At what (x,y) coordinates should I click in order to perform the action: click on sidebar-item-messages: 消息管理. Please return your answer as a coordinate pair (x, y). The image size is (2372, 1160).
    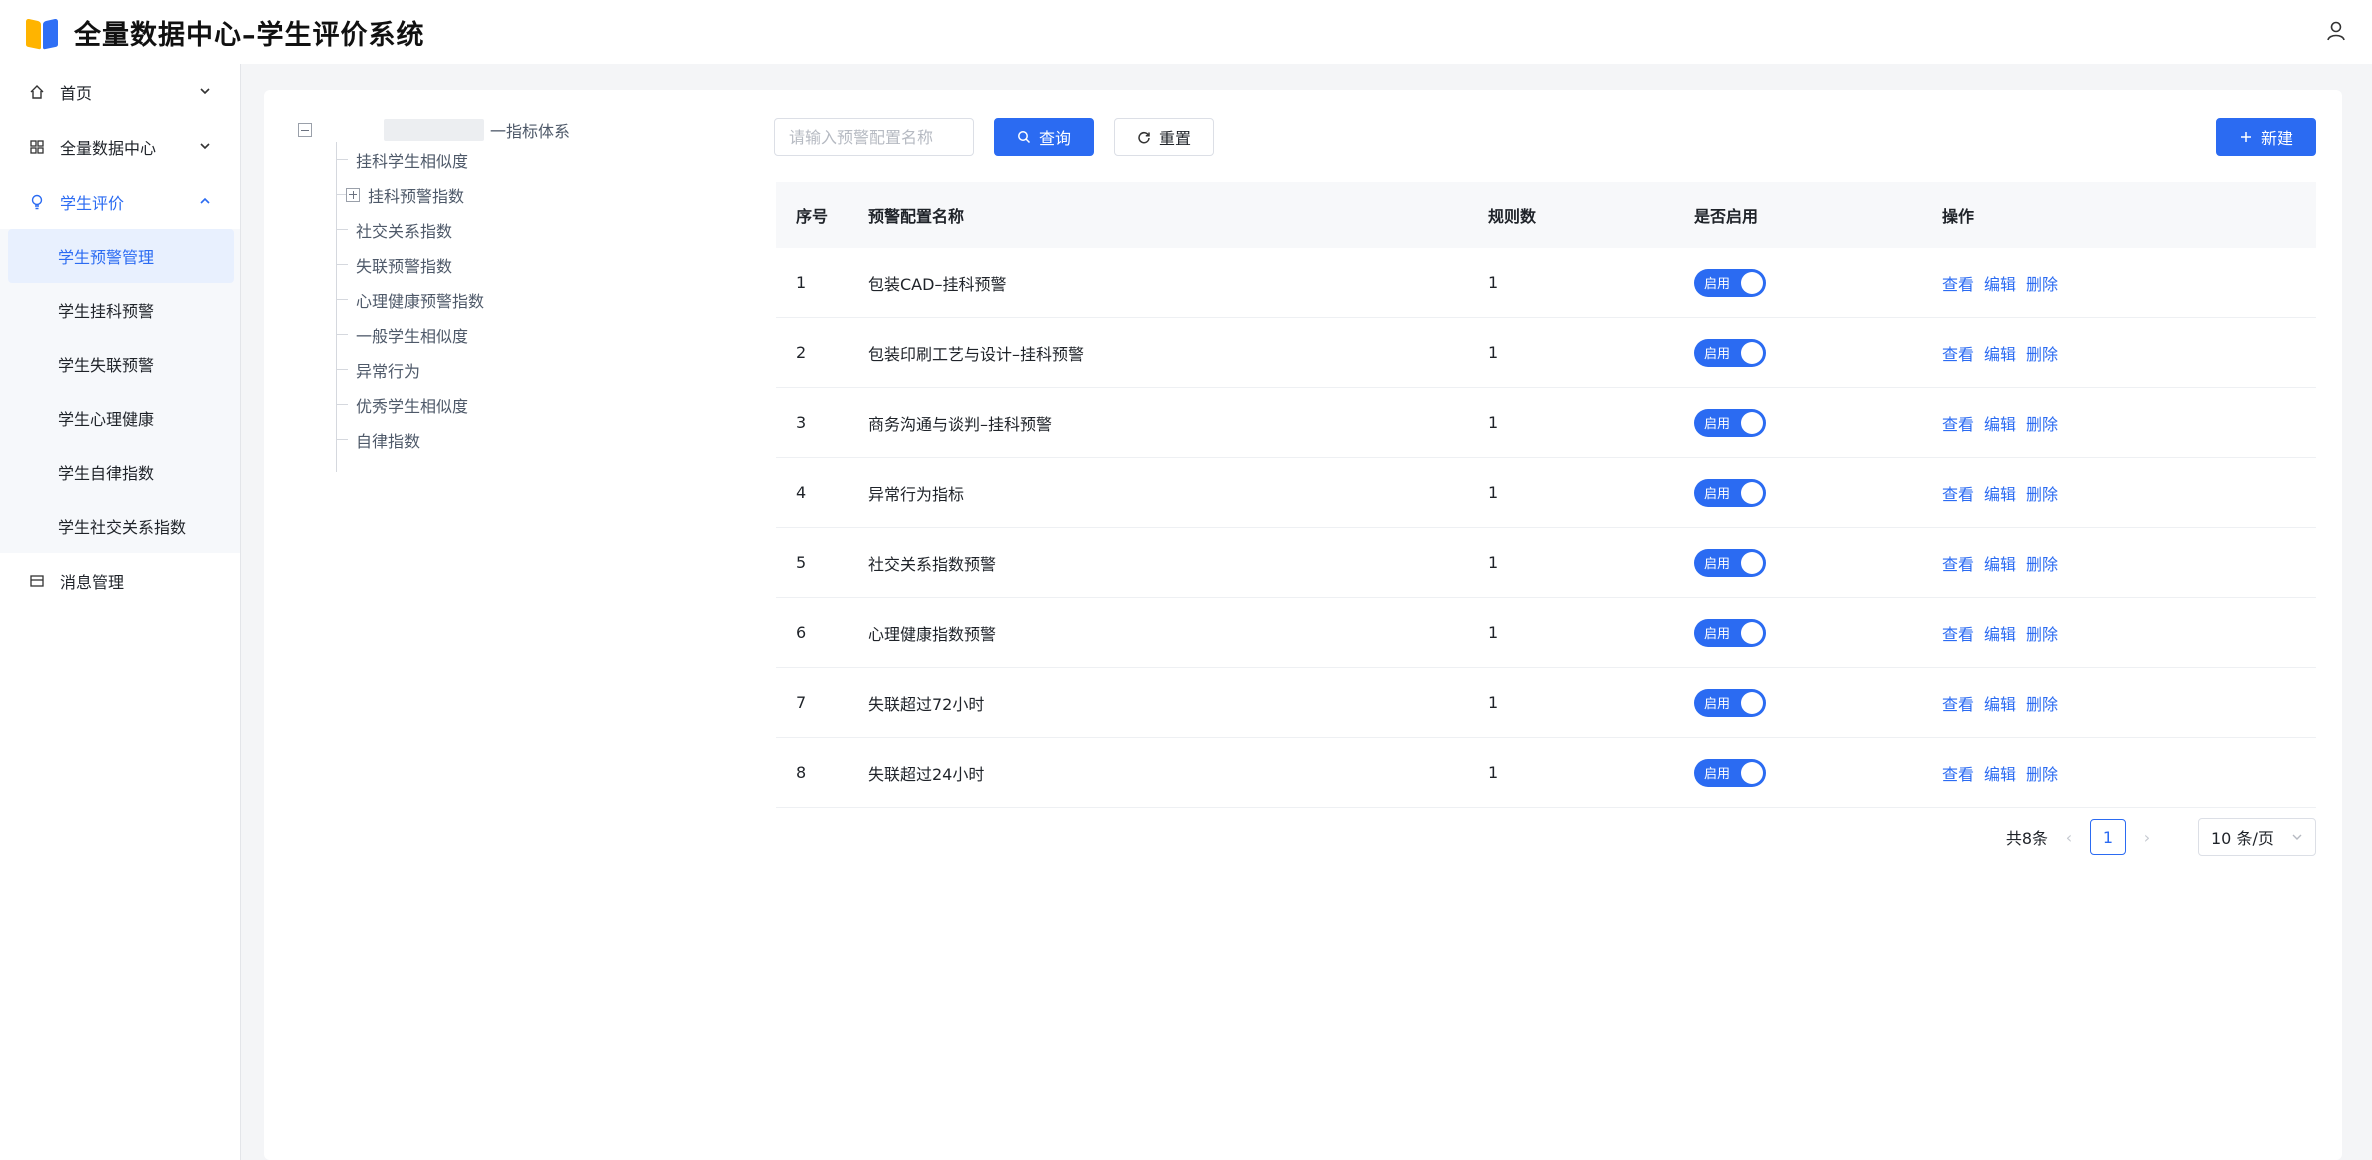
    Looking at the image, I should click on (120, 580).